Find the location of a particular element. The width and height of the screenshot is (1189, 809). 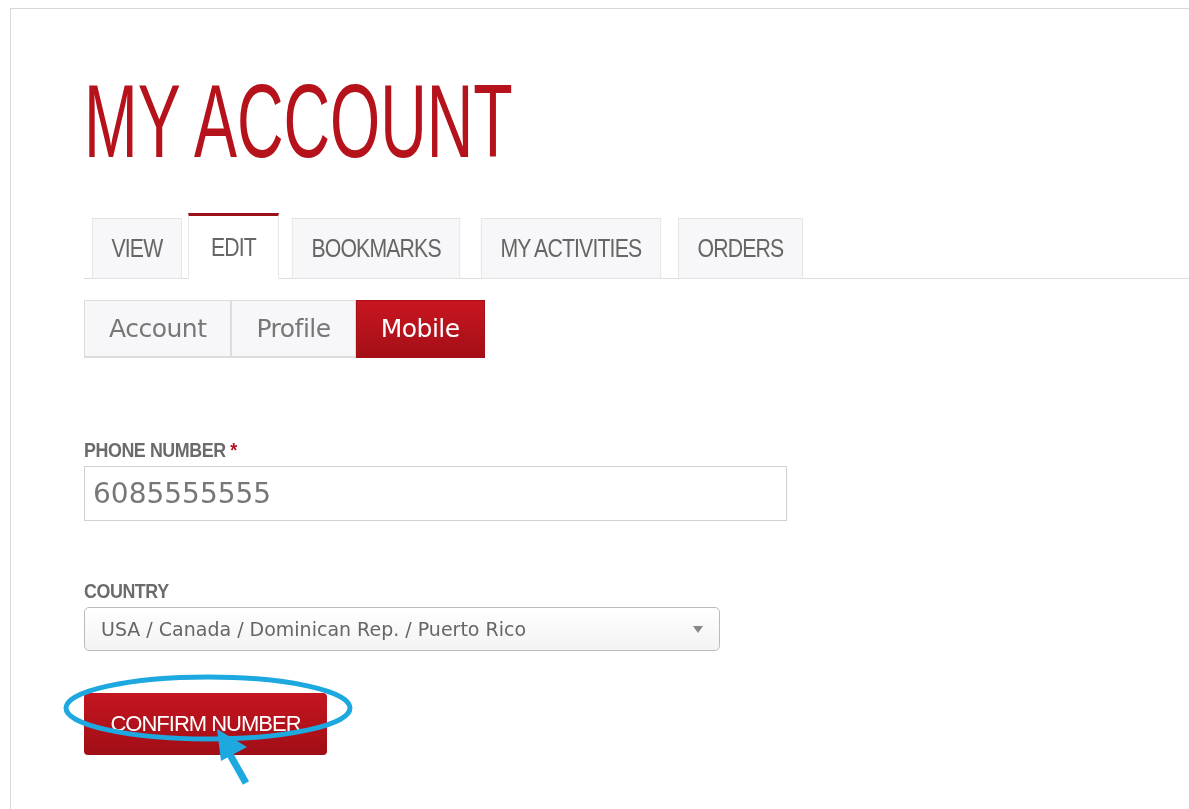

subtab: Account is located at coordinates (158, 329).